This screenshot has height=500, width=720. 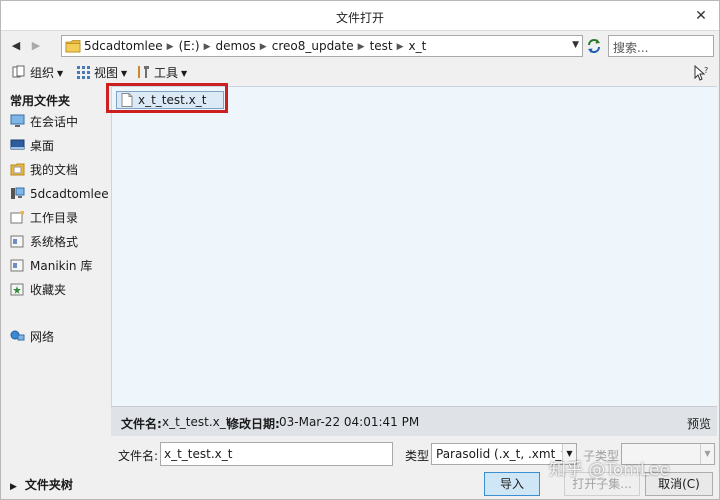 I want to click on working-dir-icon, so click(x=17, y=217).